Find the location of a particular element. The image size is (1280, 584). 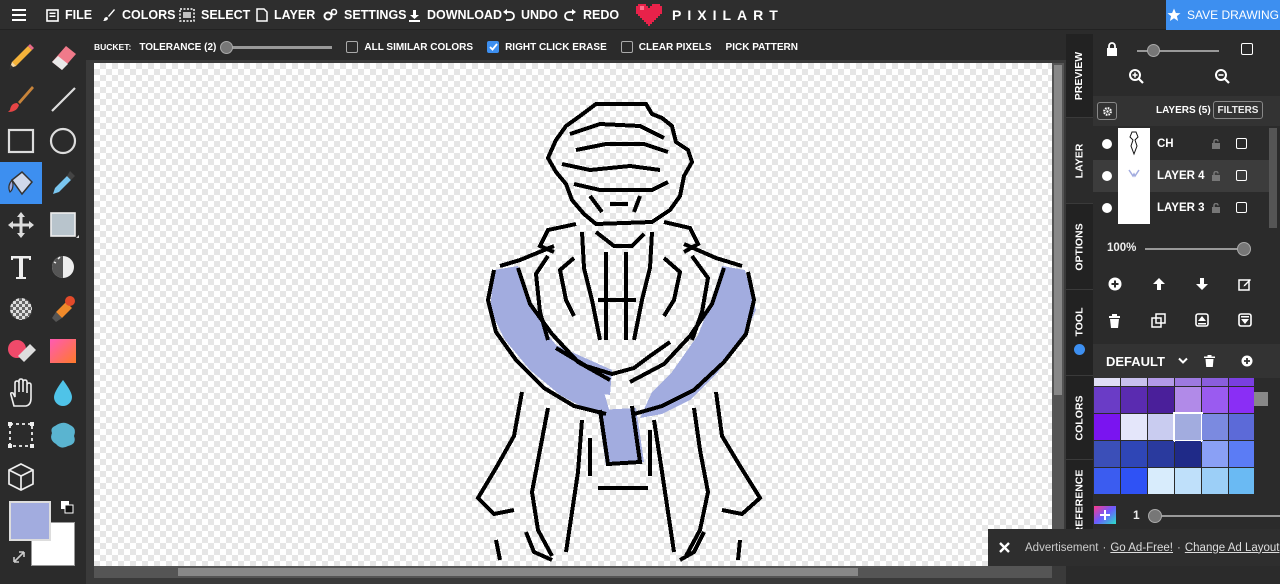

brush-tool is located at coordinates (21, 99).